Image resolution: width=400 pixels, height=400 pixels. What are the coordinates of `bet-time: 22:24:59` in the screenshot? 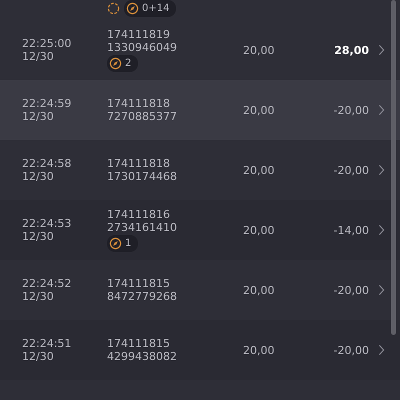 It's located at (47, 103).